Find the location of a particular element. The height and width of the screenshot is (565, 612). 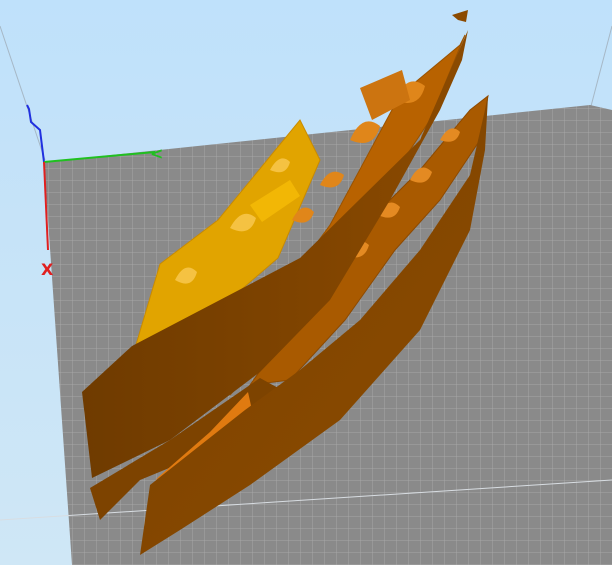

z-axis-line is located at coordinates (35, 133).